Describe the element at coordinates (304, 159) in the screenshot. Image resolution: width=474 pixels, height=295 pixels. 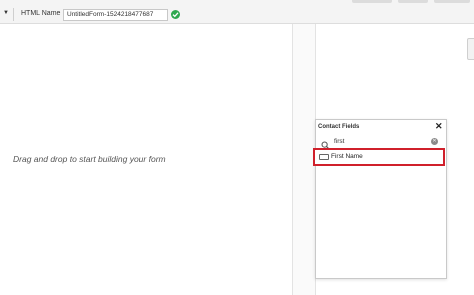
I see `canvas-gutter` at that location.